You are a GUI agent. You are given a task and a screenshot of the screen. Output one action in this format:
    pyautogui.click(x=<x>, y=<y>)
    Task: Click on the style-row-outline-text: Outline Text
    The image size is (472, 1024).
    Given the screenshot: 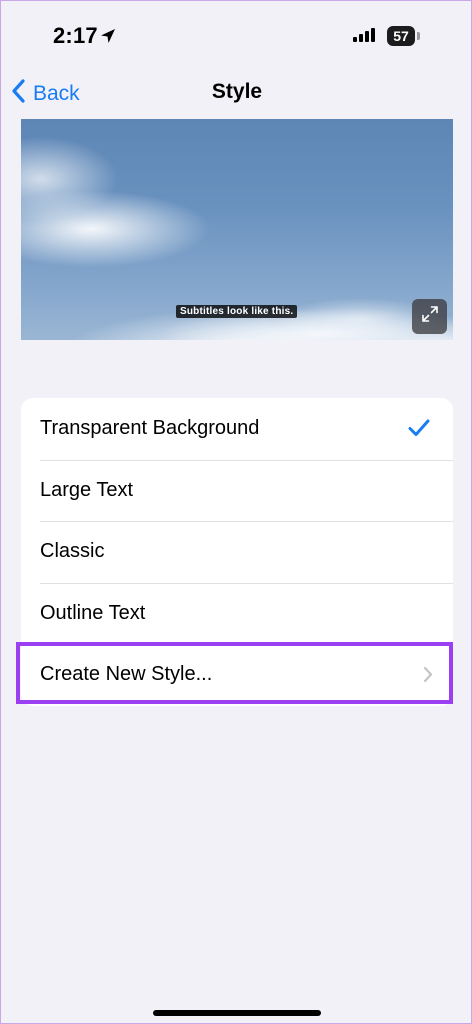 What is the action you would take?
    pyautogui.click(x=237, y=613)
    